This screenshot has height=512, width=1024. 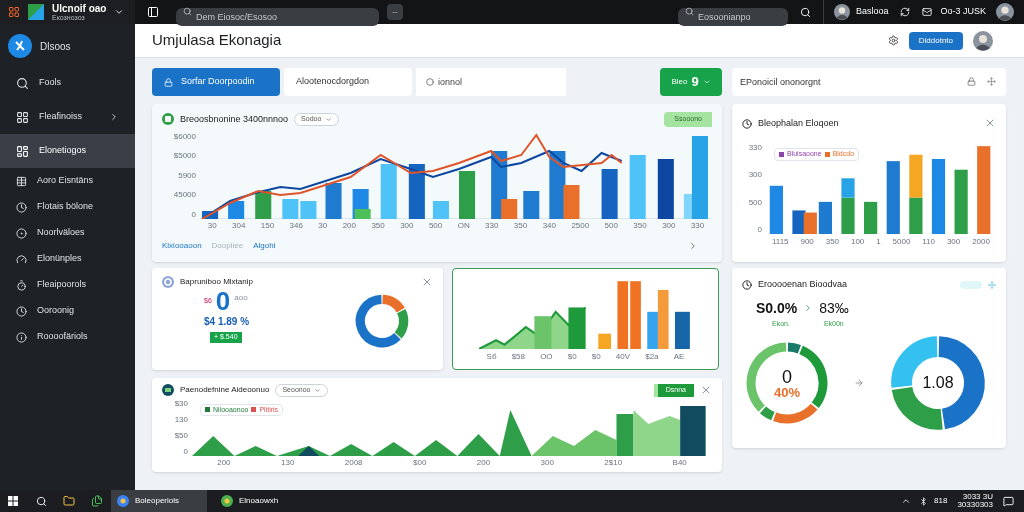 What do you see at coordinates (857, 242) in the screenshot?
I see `axis-label: 100` at bounding box center [857, 242].